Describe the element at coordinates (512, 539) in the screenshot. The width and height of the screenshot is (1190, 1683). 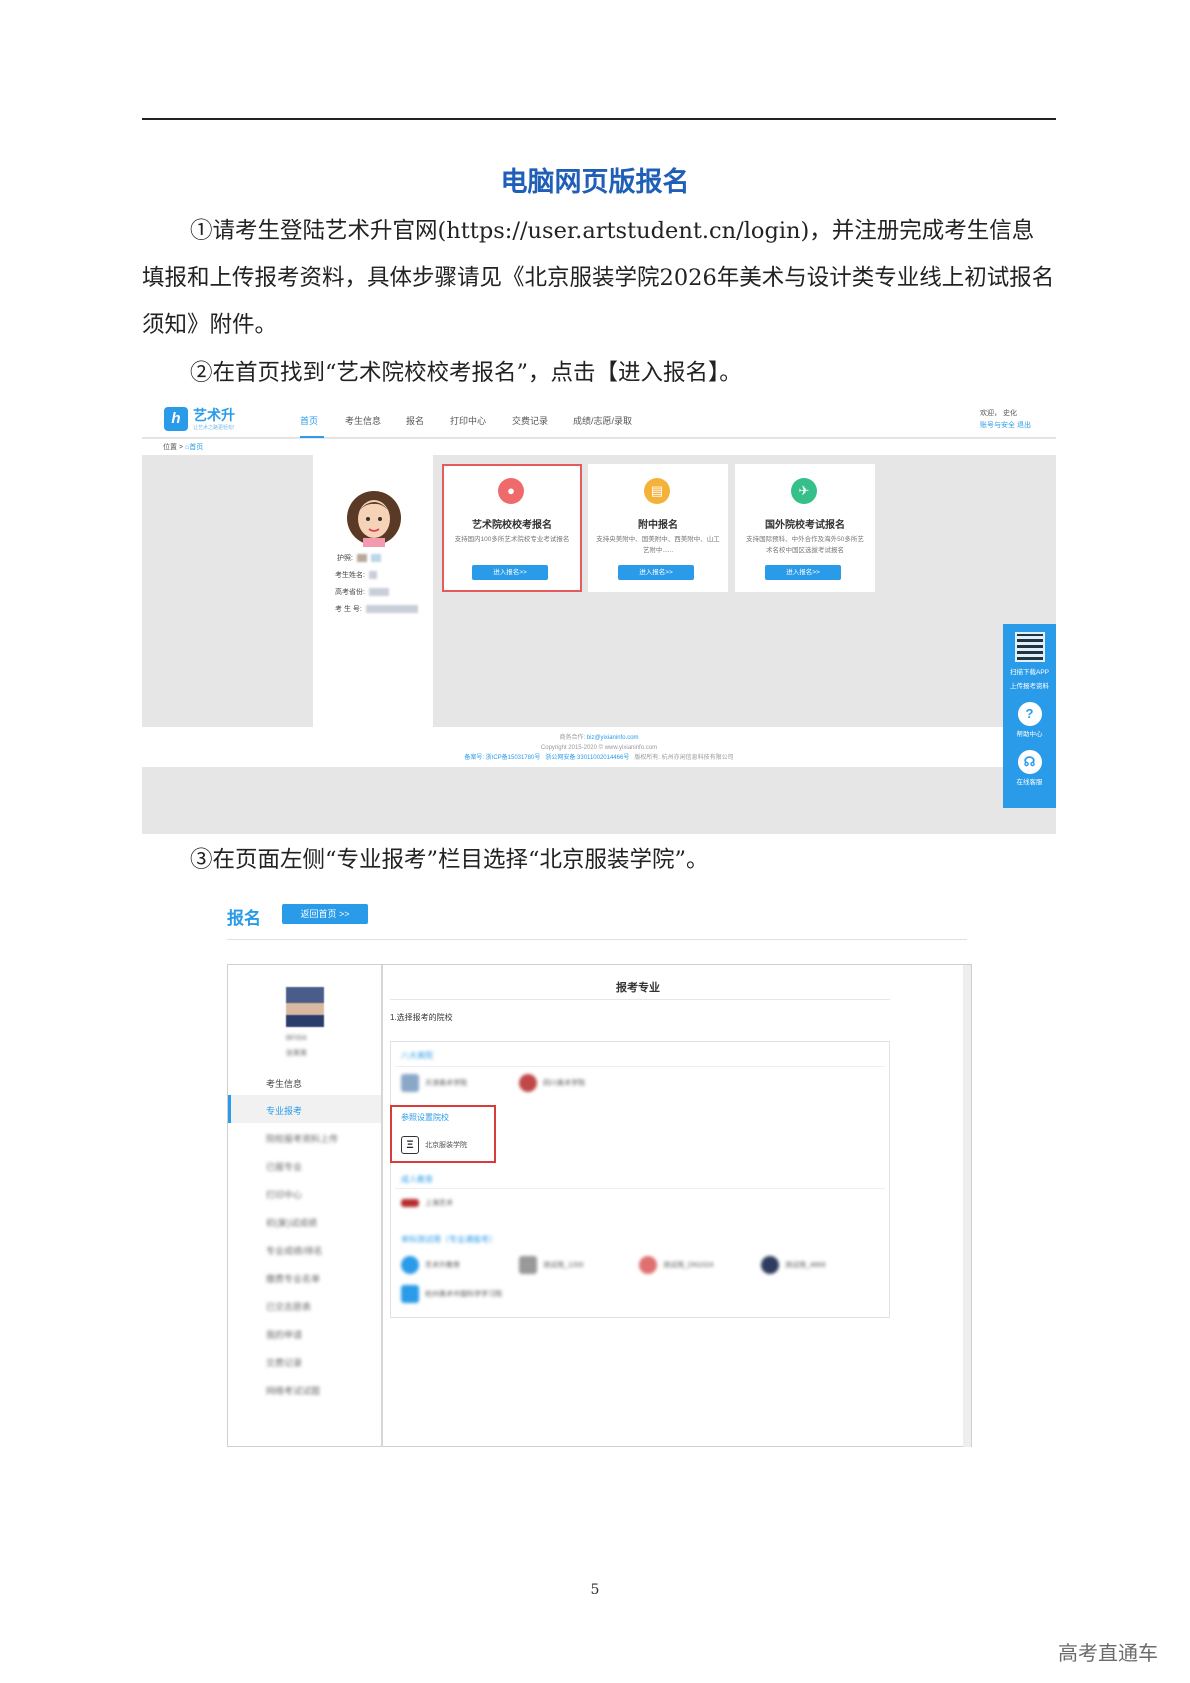
I see `card-desc: 支持国内100多所艺术院校专业考试报名` at that location.